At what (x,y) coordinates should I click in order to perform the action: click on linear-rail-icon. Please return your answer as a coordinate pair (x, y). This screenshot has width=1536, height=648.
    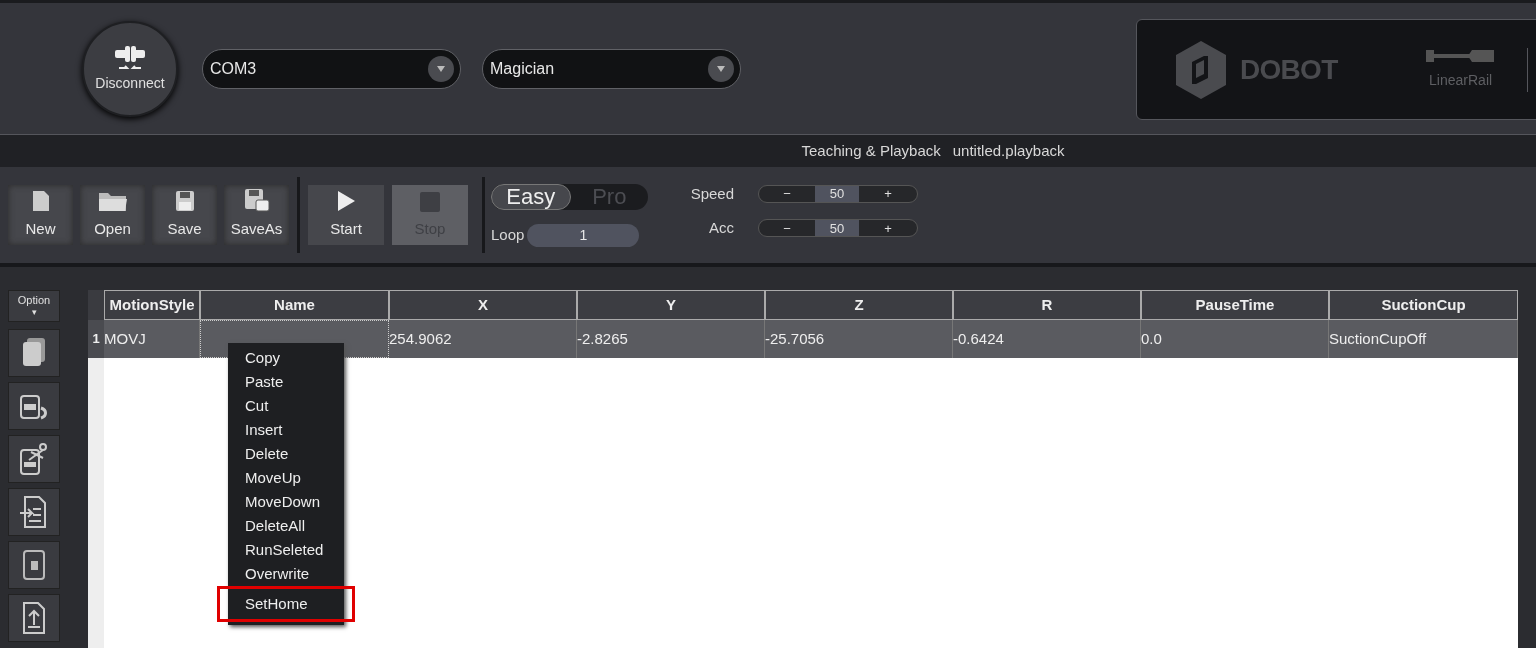
    Looking at the image, I should click on (1460, 56).